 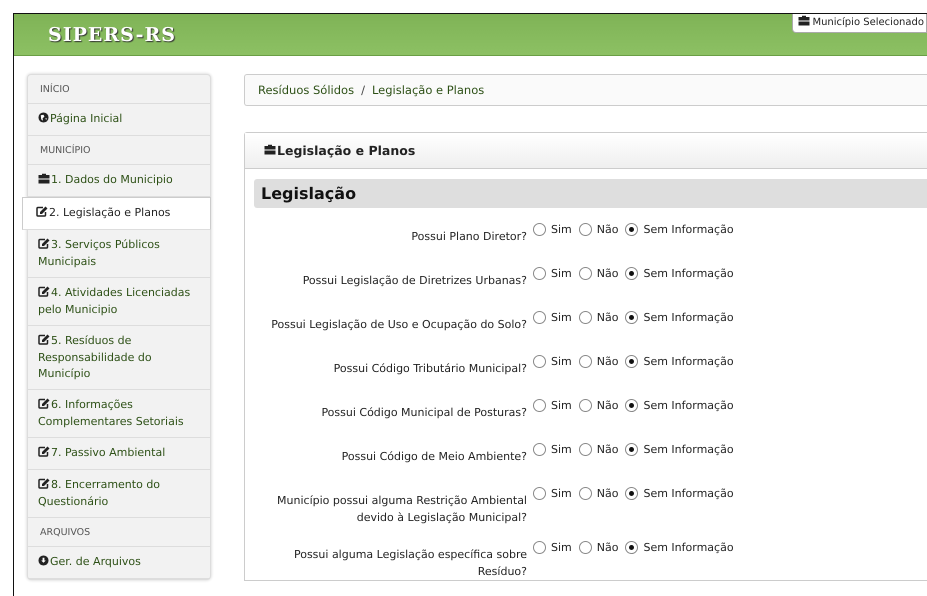 What do you see at coordinates (119, 120) in the screenshot?
I see `sidebar-item: Página Inicial` at bounding box center [119, 120].